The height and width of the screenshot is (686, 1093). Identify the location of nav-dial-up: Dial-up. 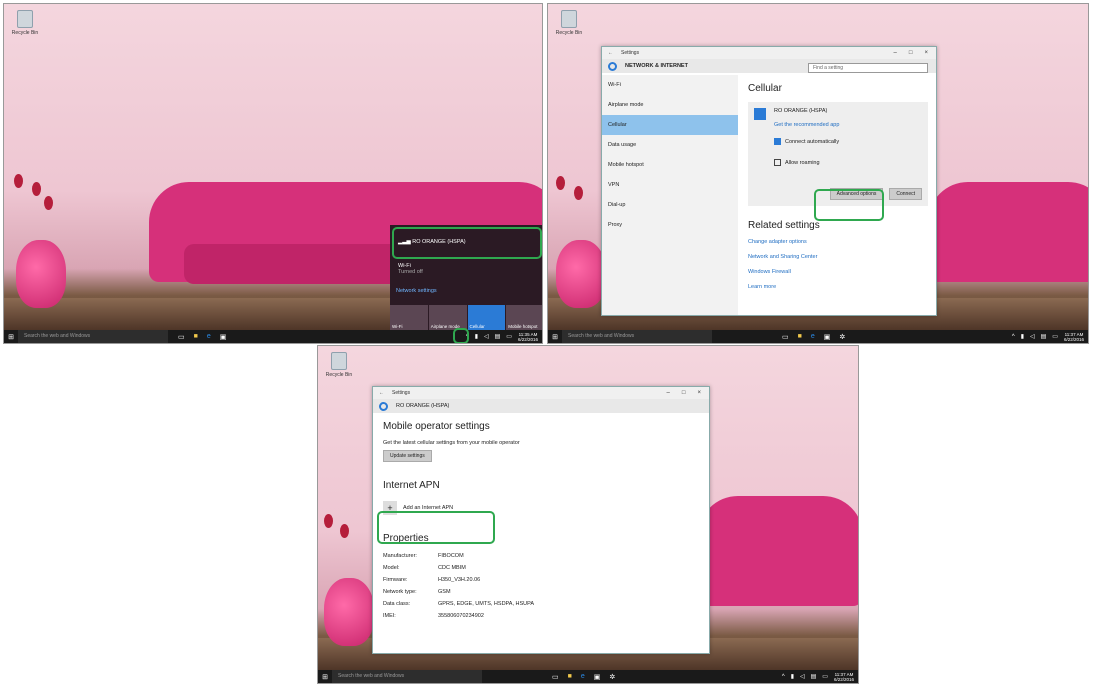
(670, 205).